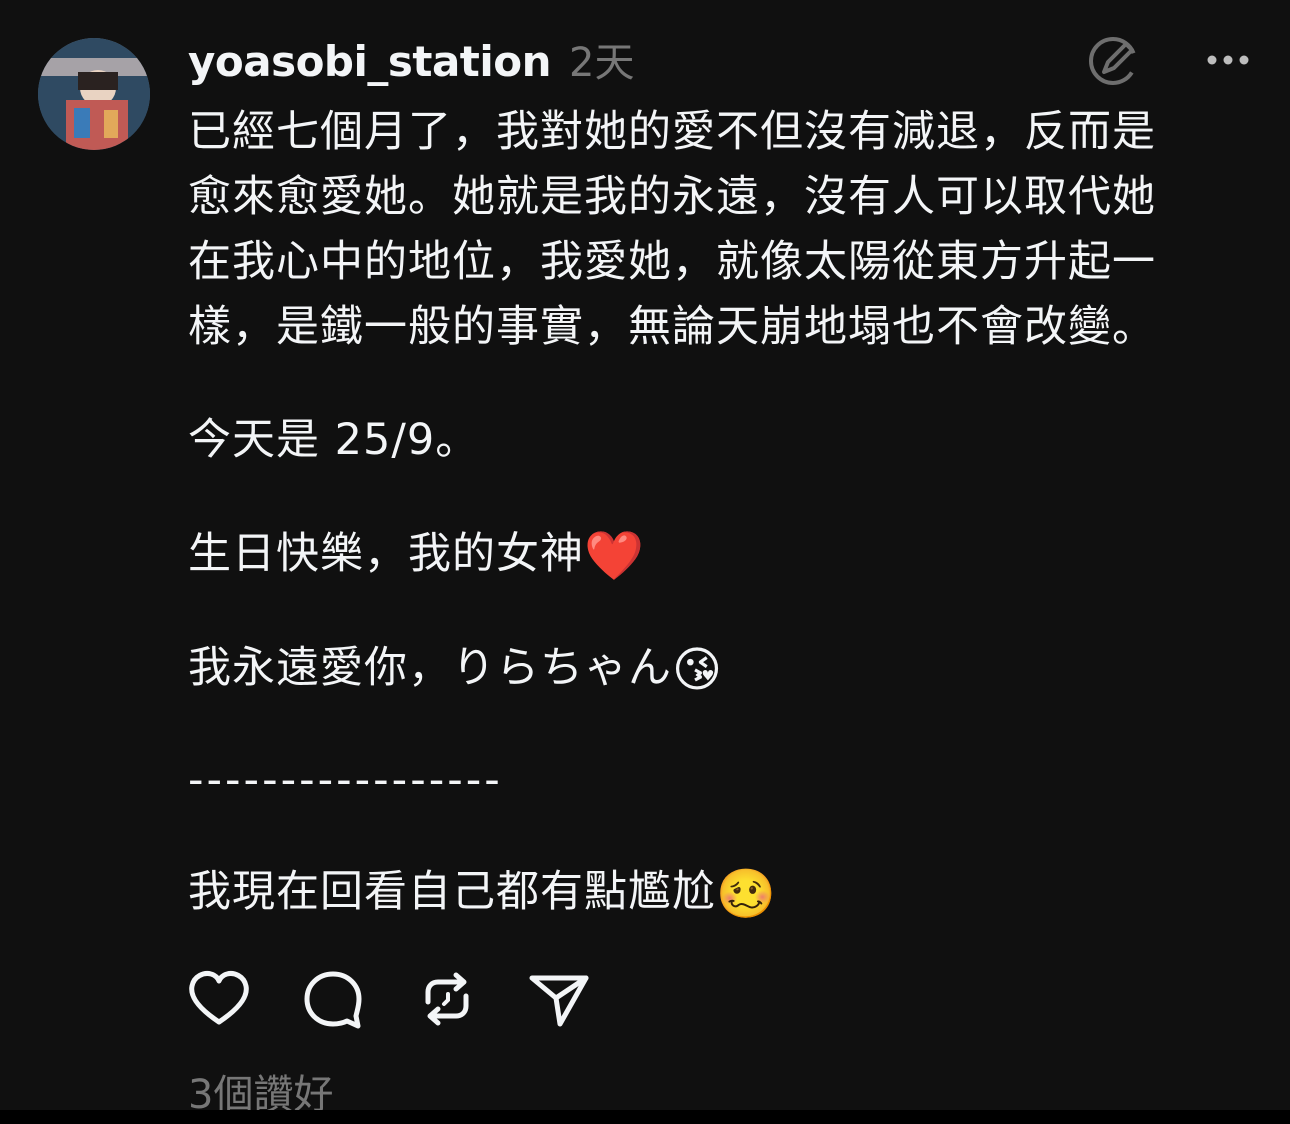 This screenshot has width=1290, height=1124. What do you see at coordinates (430, 668) in the screenshot?
I see `love-text: 我永遠愛你，りらちゃん` at bounding box center [430, 668].